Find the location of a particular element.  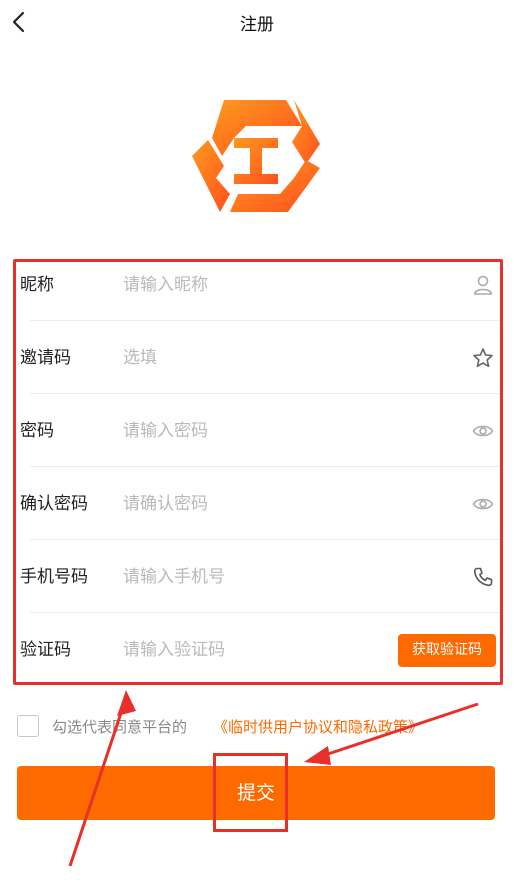

agreement-link: 《临时供用户协议和隐私政策》 is located at coordinates (318, 726).